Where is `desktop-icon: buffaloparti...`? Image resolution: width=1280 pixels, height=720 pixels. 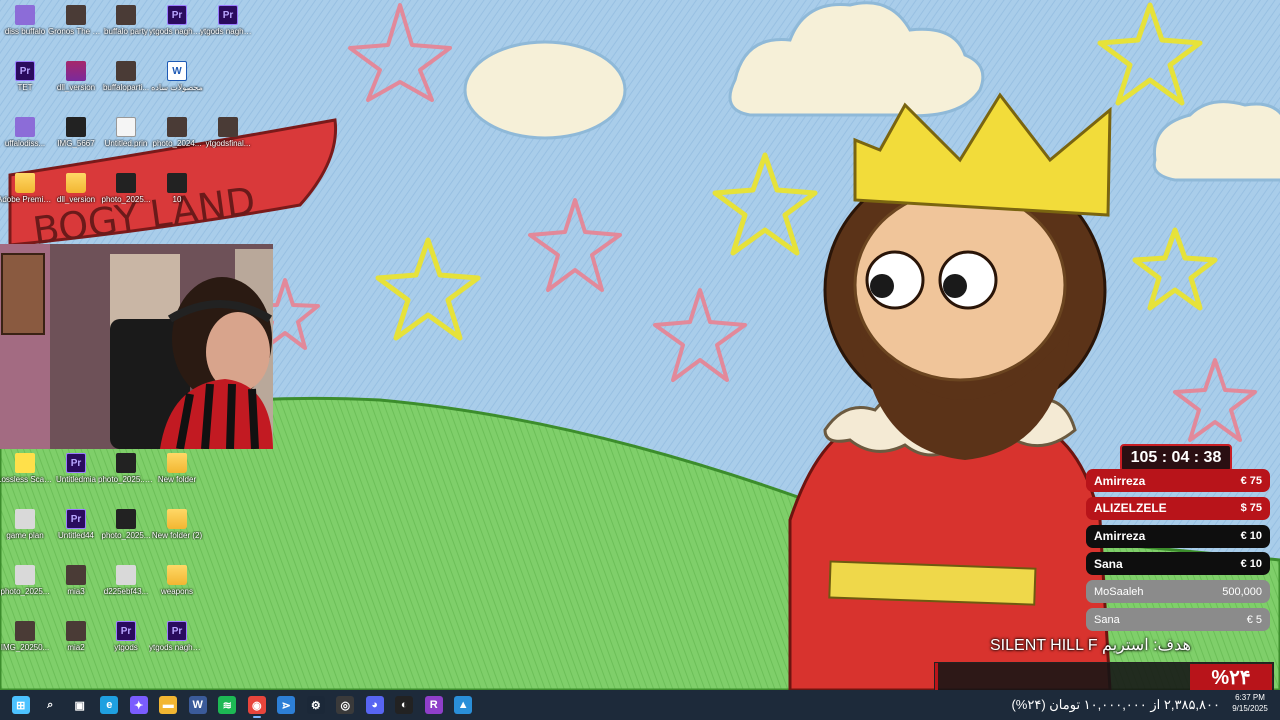
desktop-icon: buffaloparti... is located at coordinates (126, 76).